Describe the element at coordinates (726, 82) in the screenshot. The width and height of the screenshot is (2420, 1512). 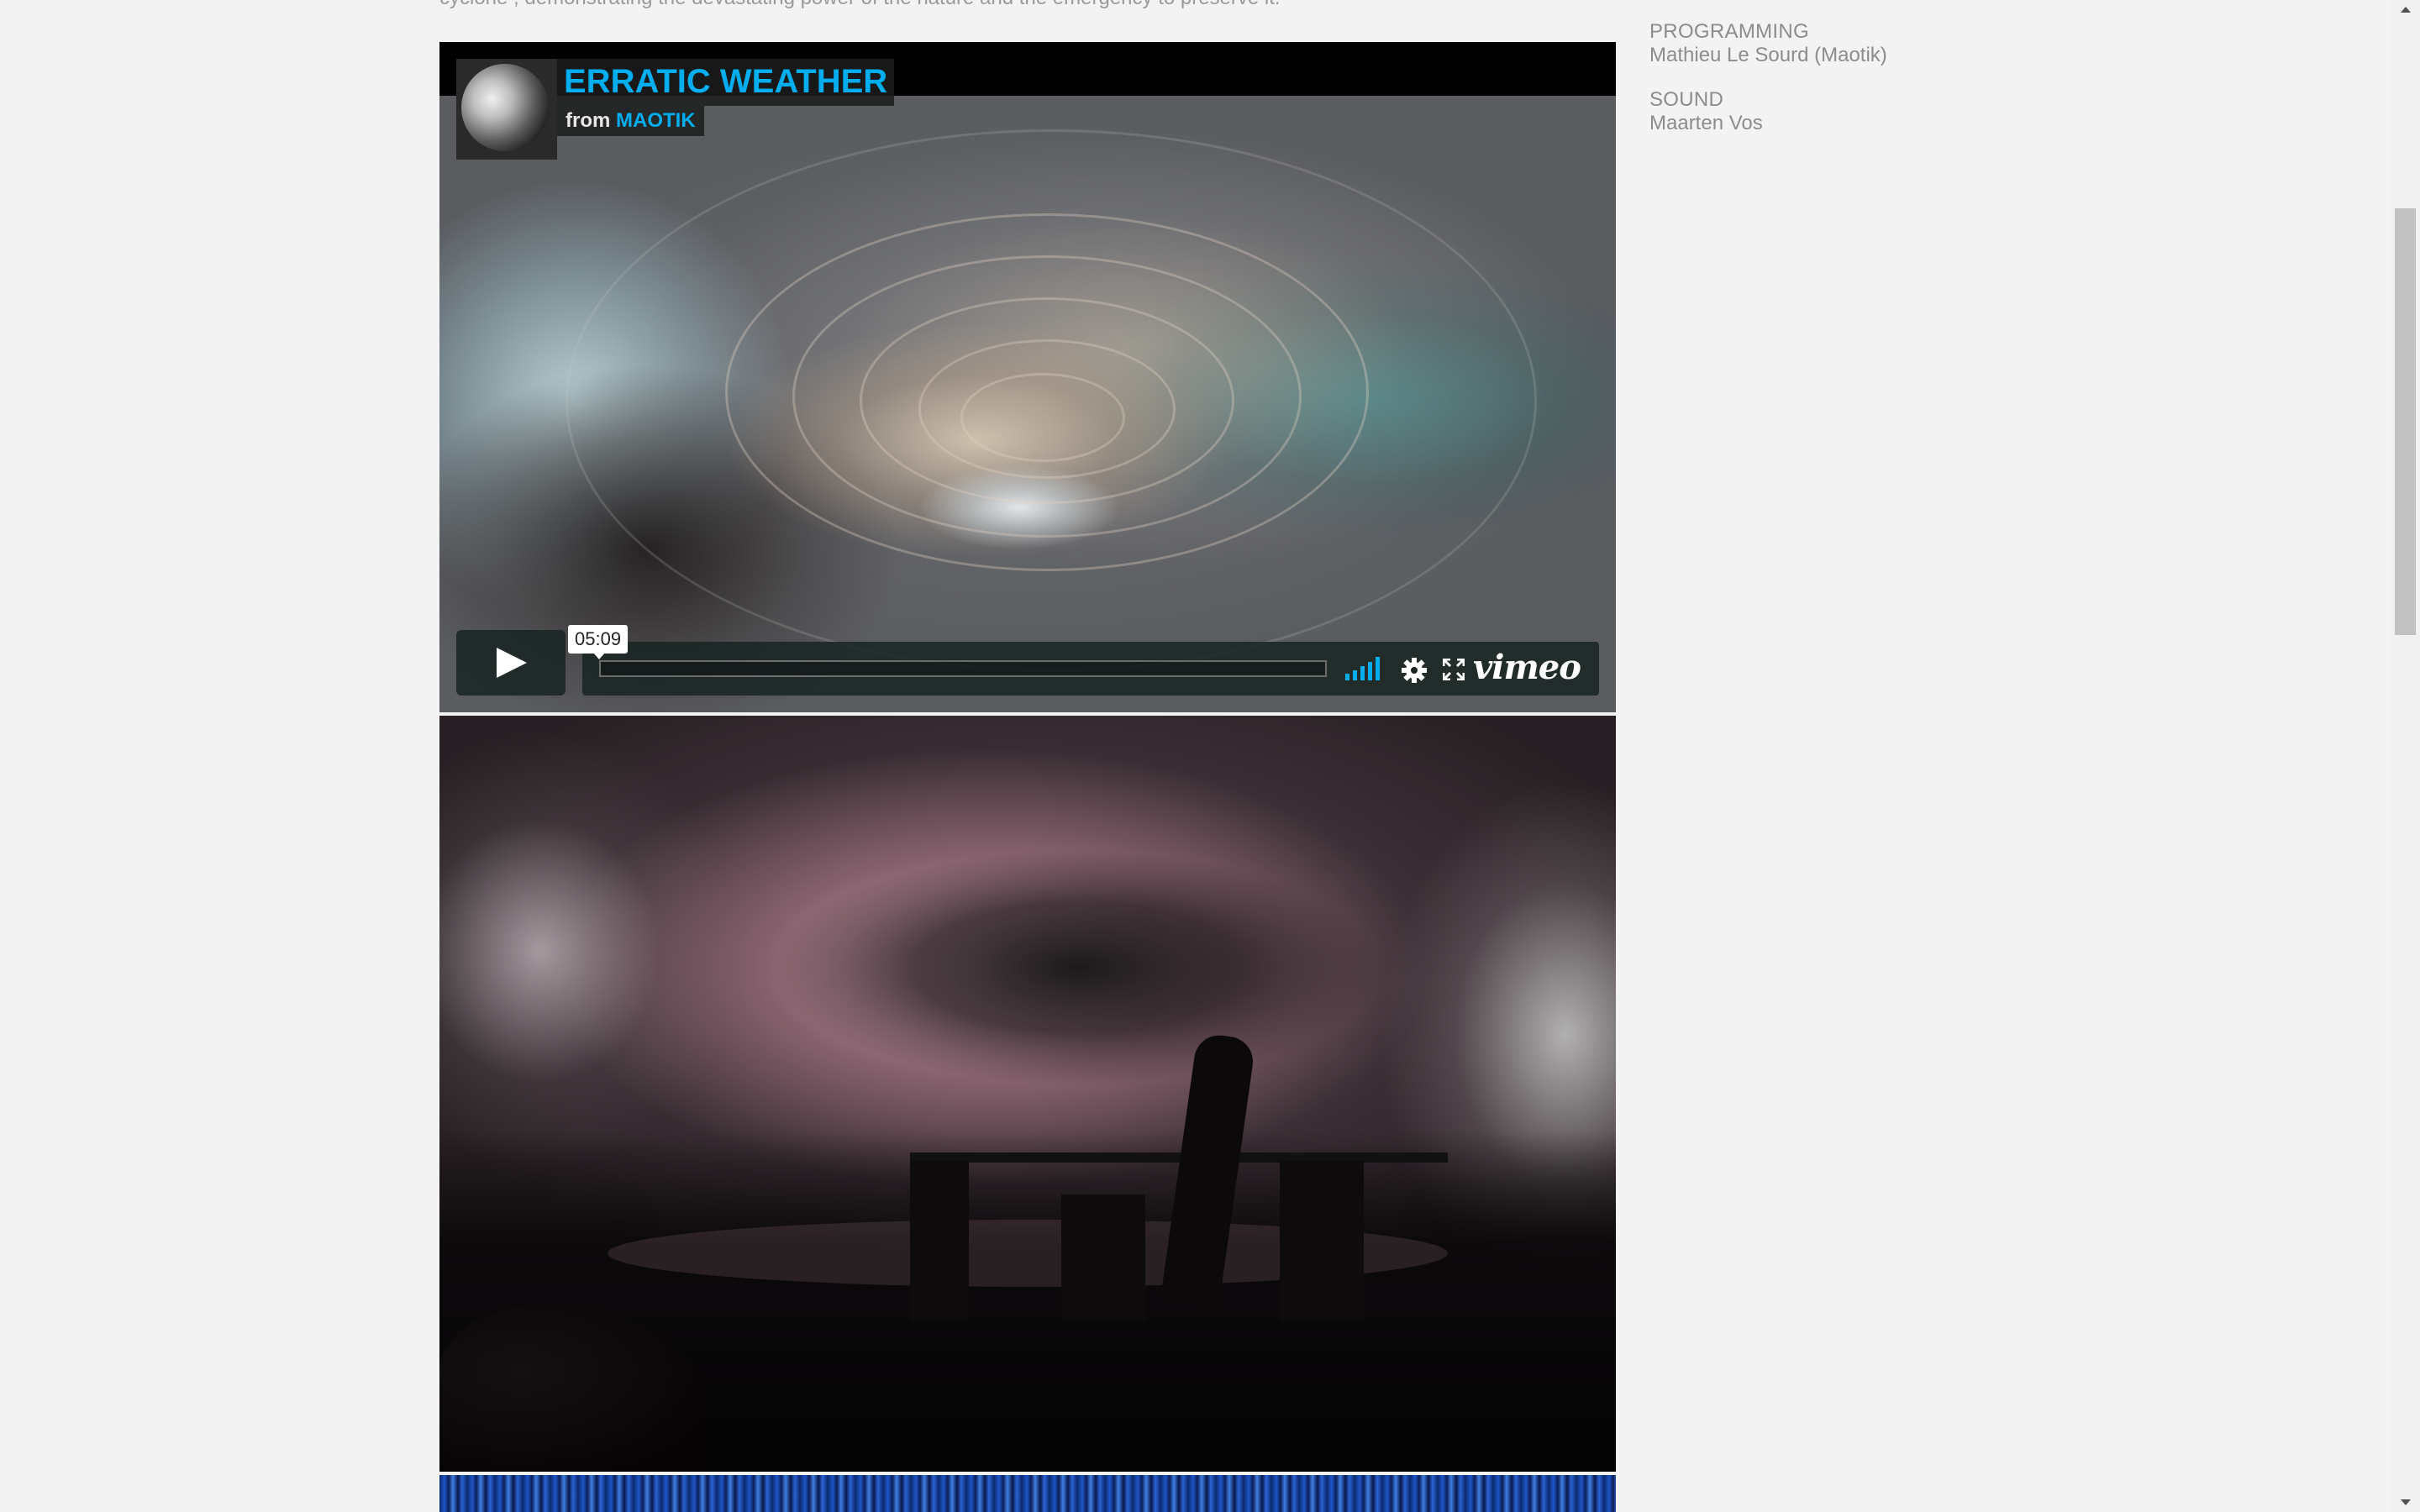
I see `video-title: ERRATIC WEATHER` at that location.